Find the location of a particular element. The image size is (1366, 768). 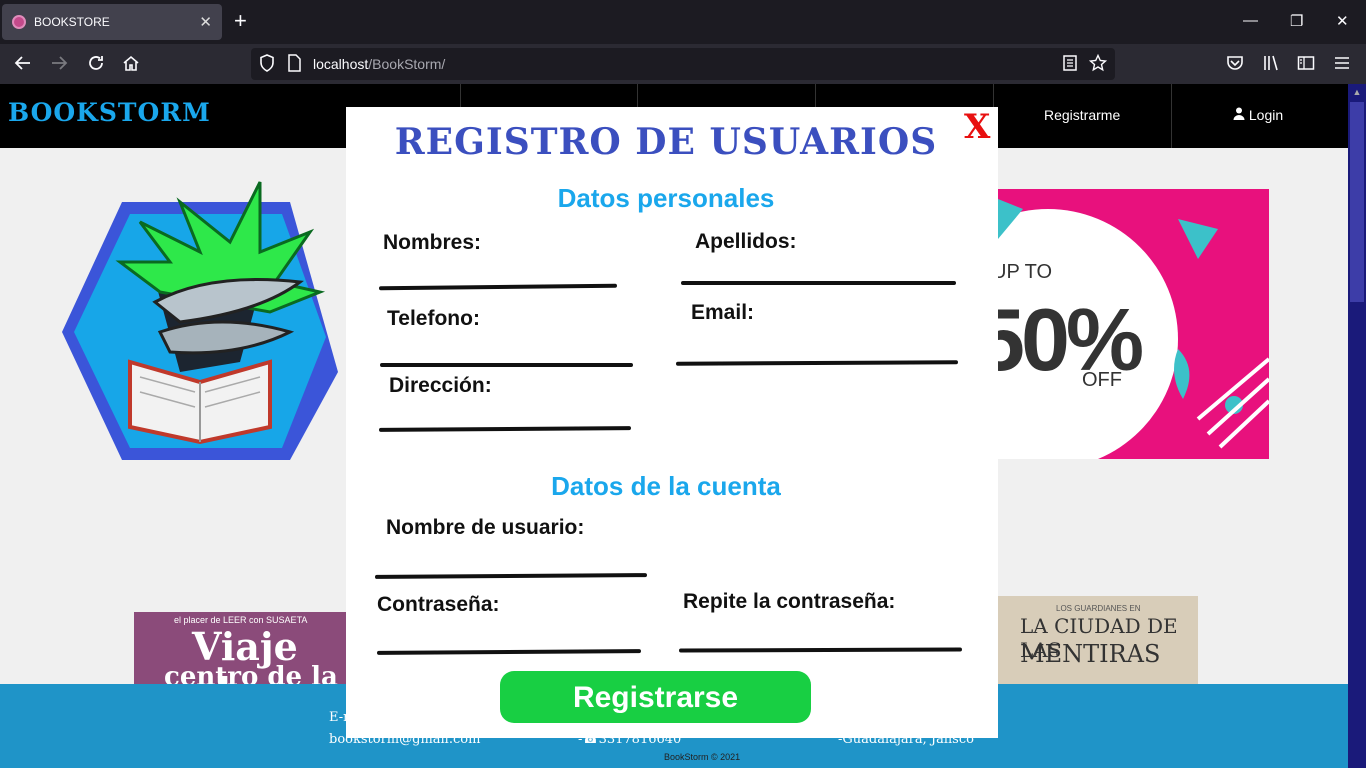

reload-icon is located at coordinates (96, 65).